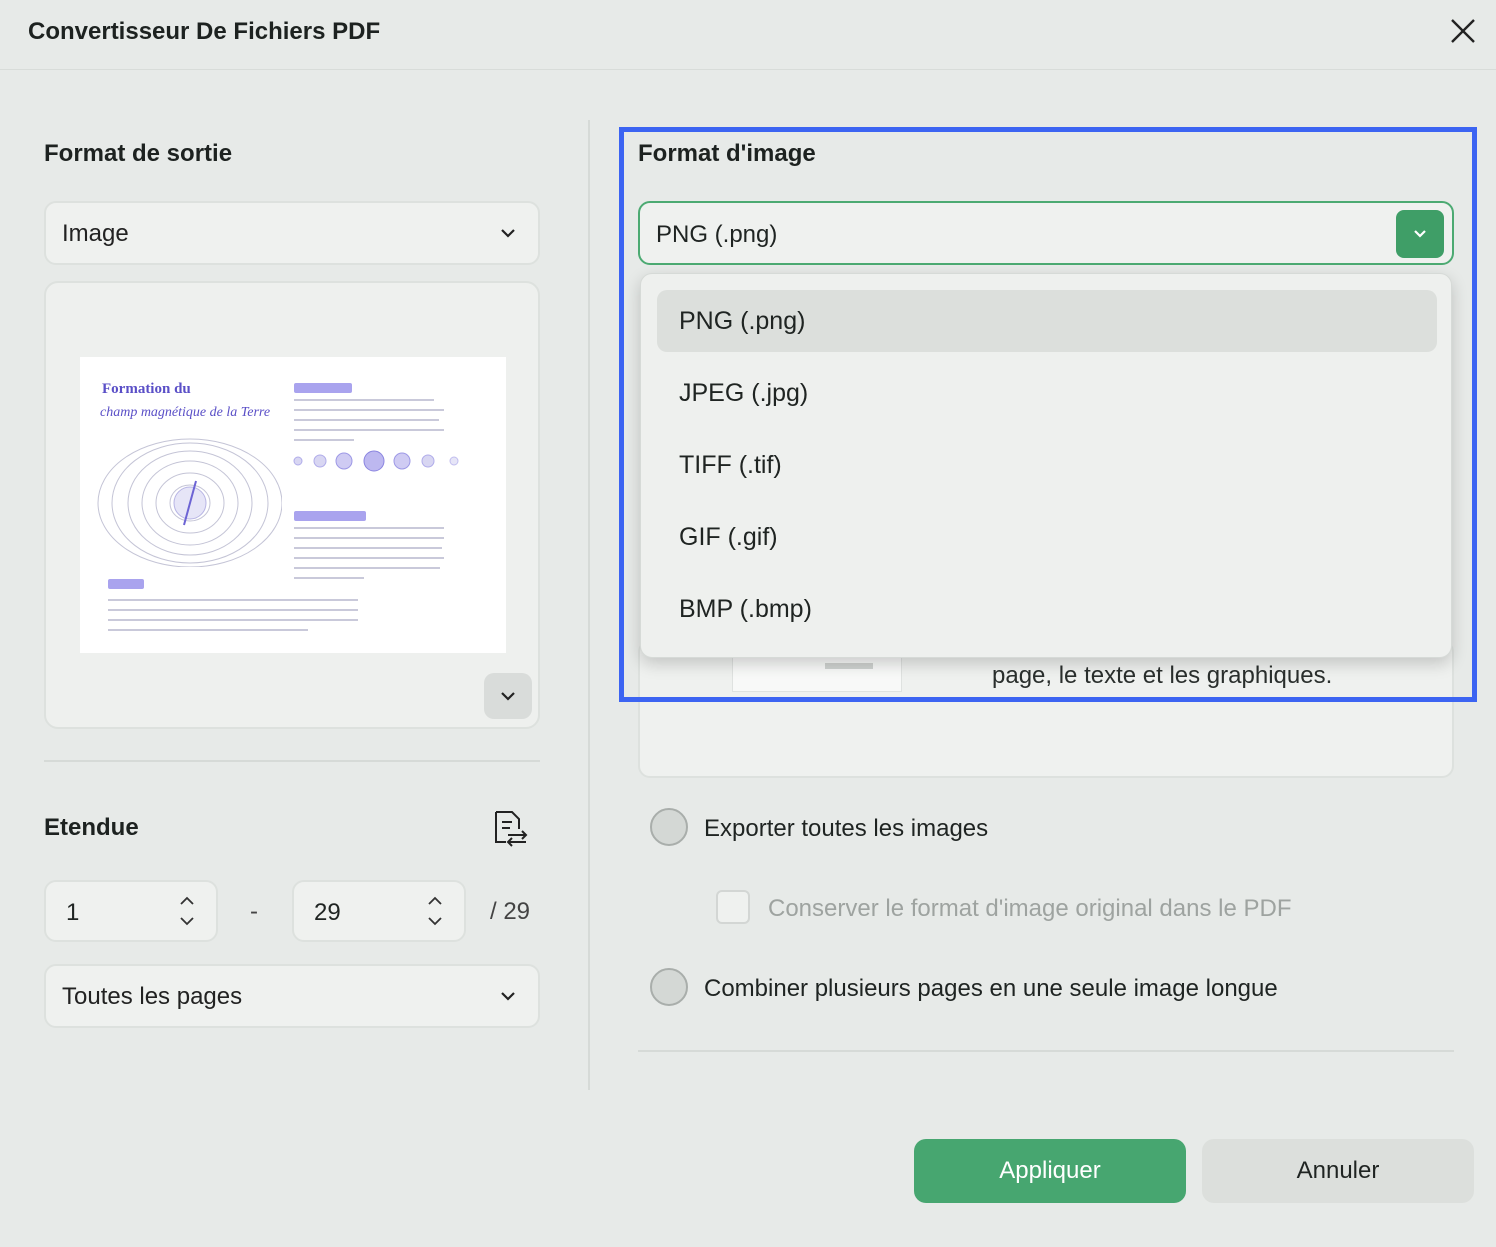 This screenshot has width=1496, height=1247. What do you see at coordinates (91, 827) in the screenshot?
I see `range-heading: Etendue` at bounding box center [91, 827].